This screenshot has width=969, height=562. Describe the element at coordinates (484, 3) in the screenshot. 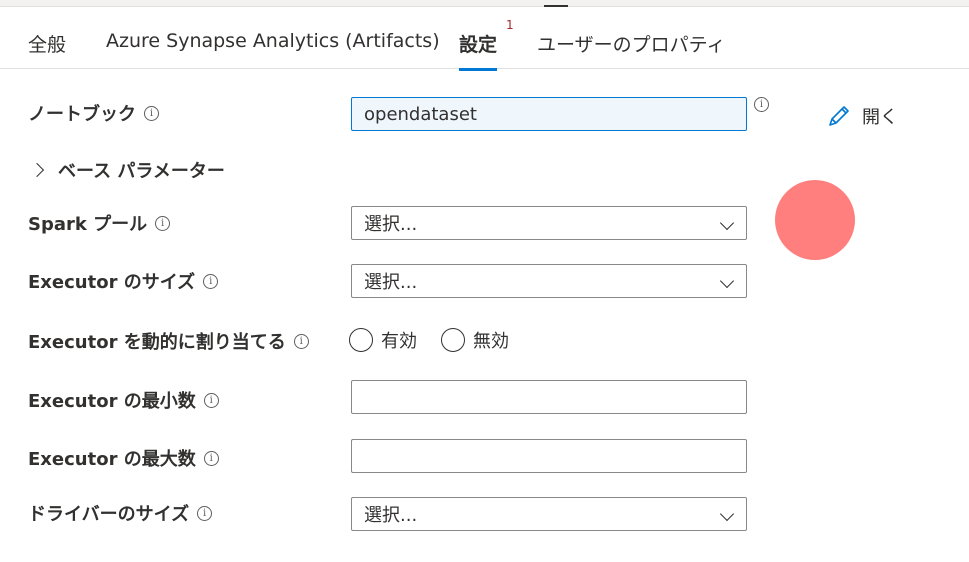

I see `top-strip` at that location.